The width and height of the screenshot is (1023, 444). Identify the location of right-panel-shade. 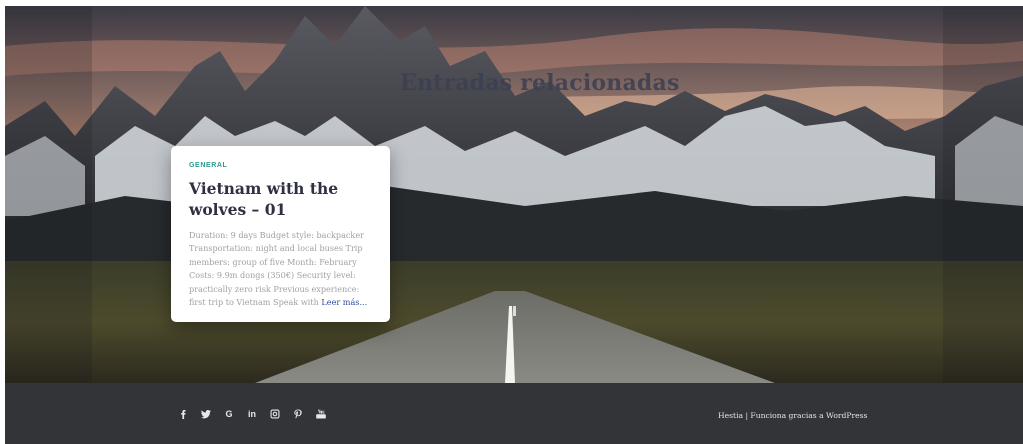
(983, 194).